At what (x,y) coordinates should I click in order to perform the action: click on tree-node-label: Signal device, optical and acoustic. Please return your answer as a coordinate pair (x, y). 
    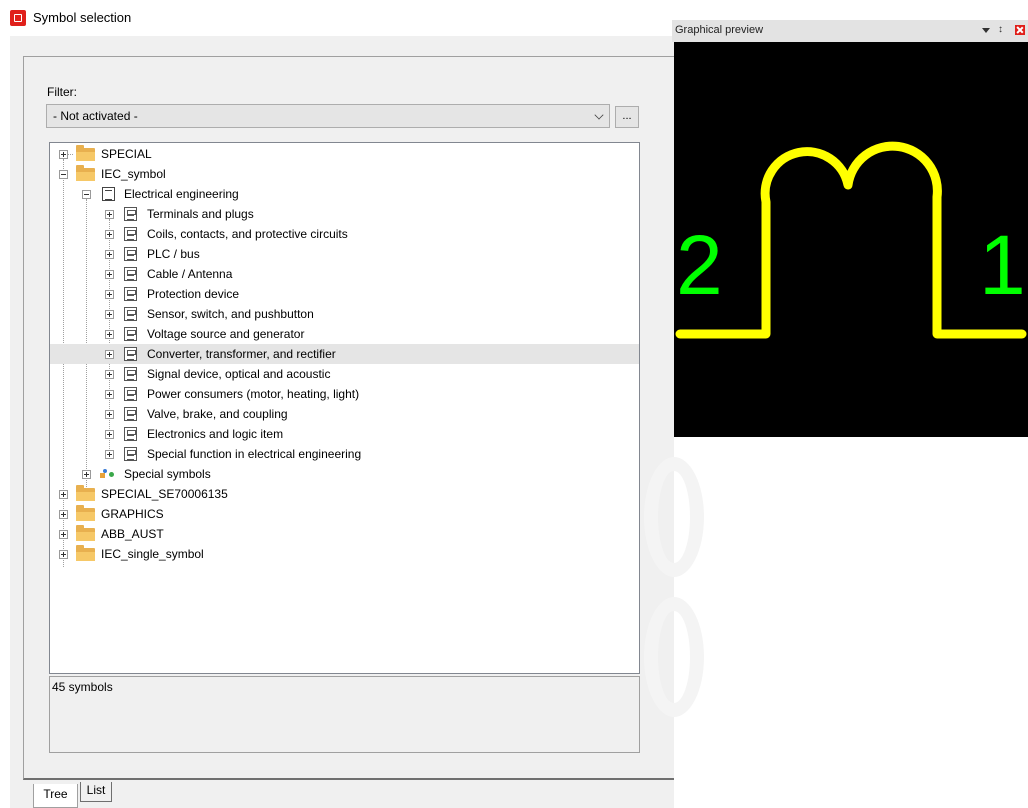
    Looking at the image, I should click on (239, 374).